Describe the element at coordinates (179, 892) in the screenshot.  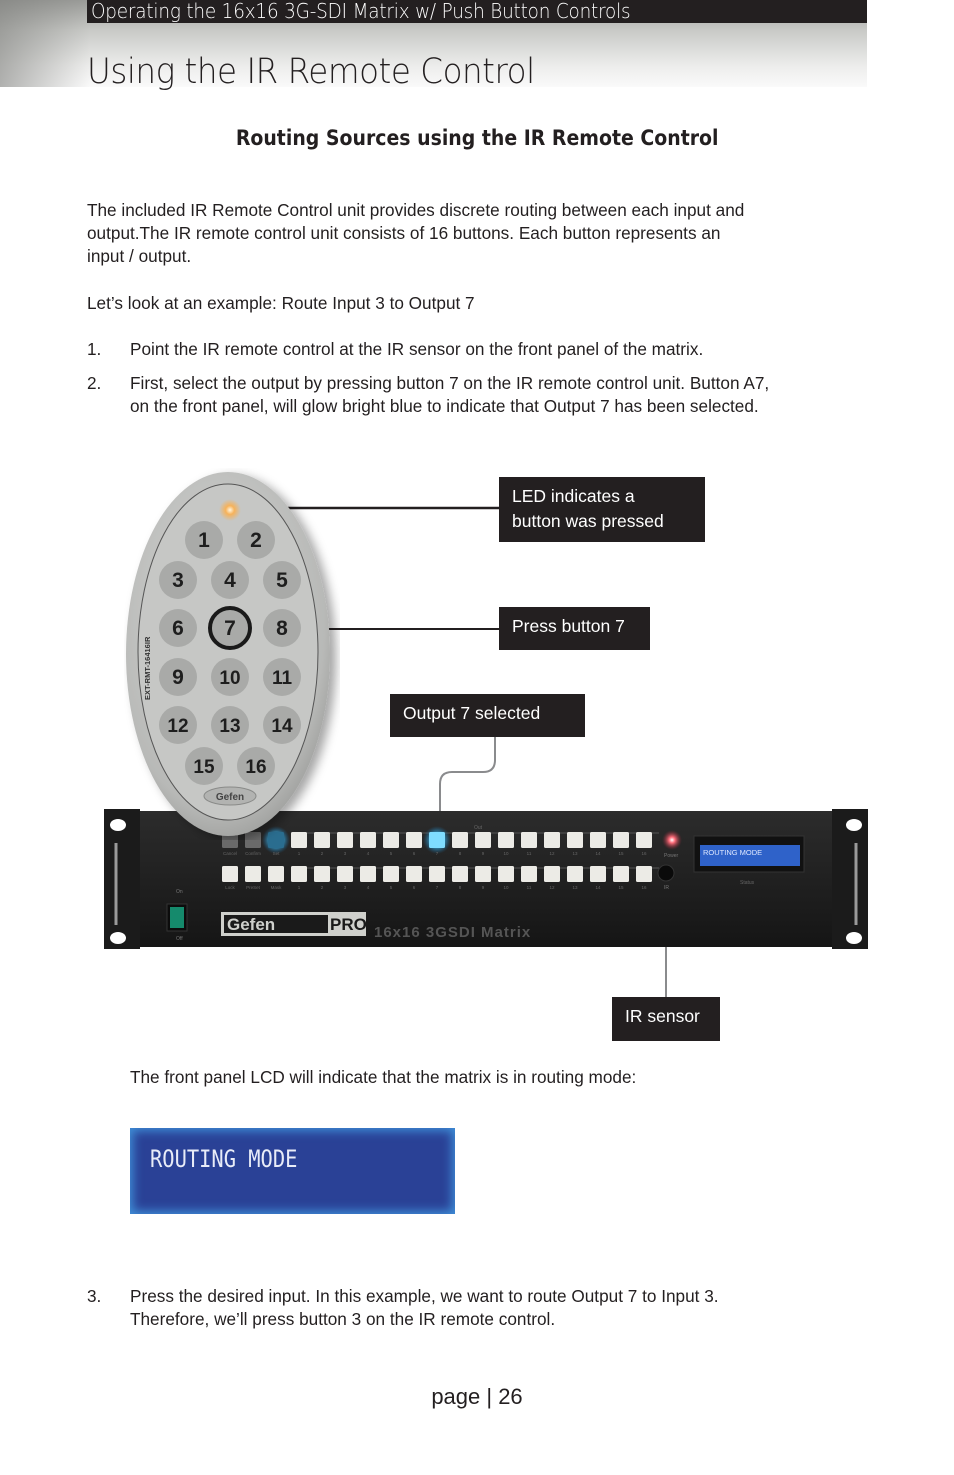
I see `switch-on-label: On` at that location.